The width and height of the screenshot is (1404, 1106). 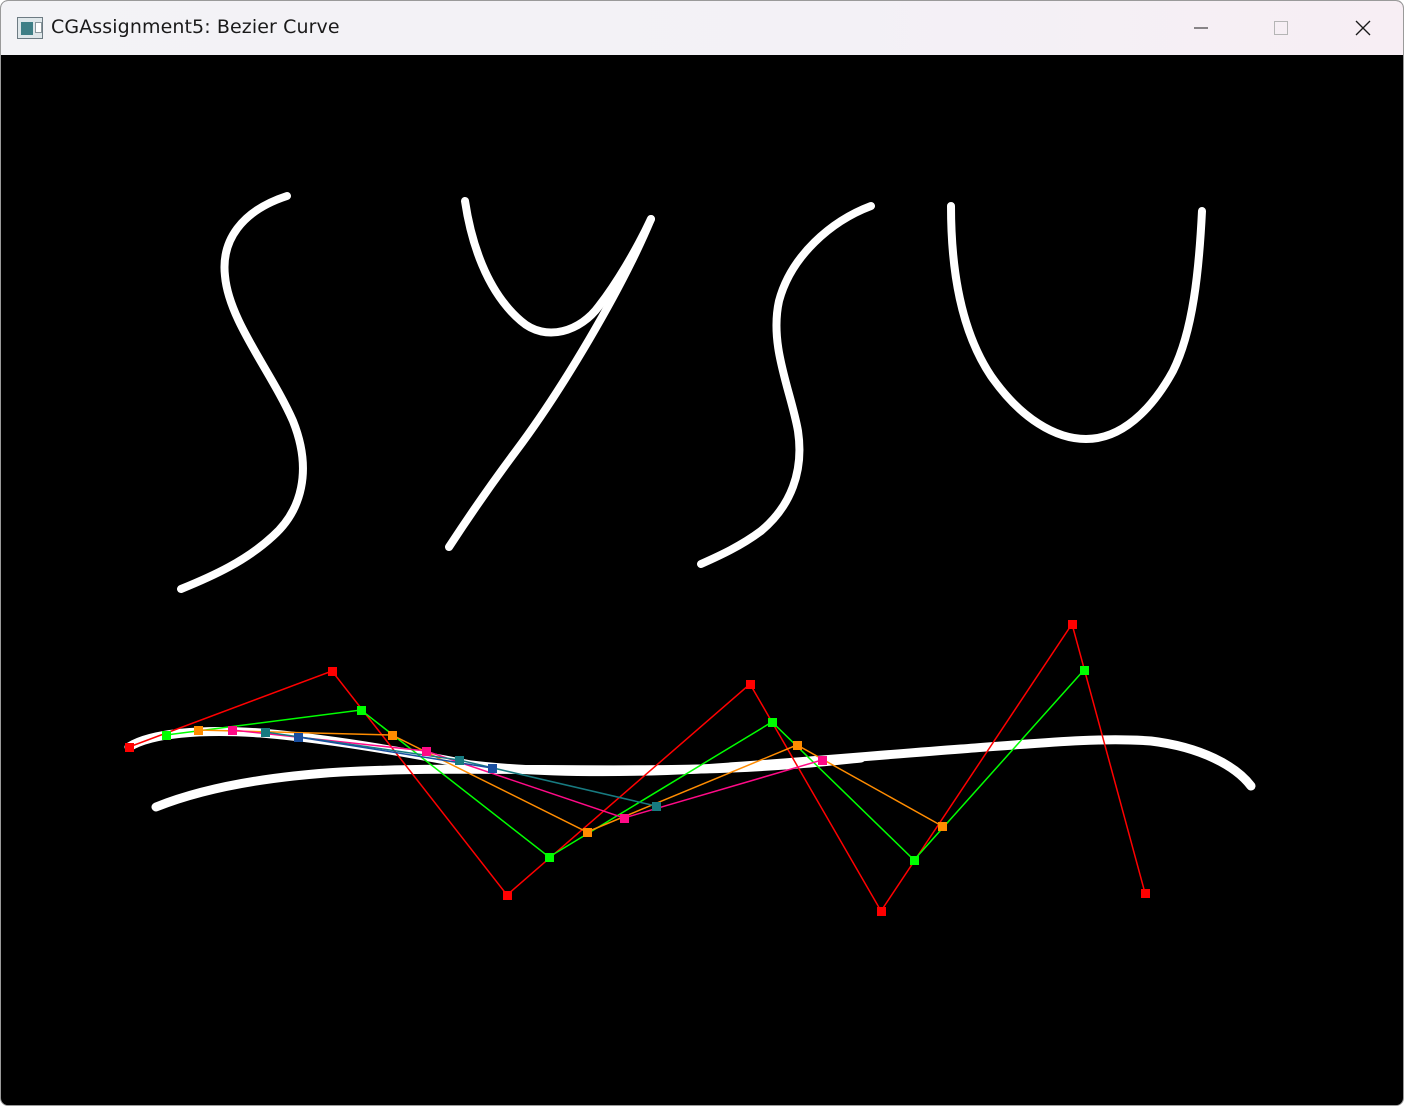 I want to click on app-window-icon, so click(x=30, y=28).